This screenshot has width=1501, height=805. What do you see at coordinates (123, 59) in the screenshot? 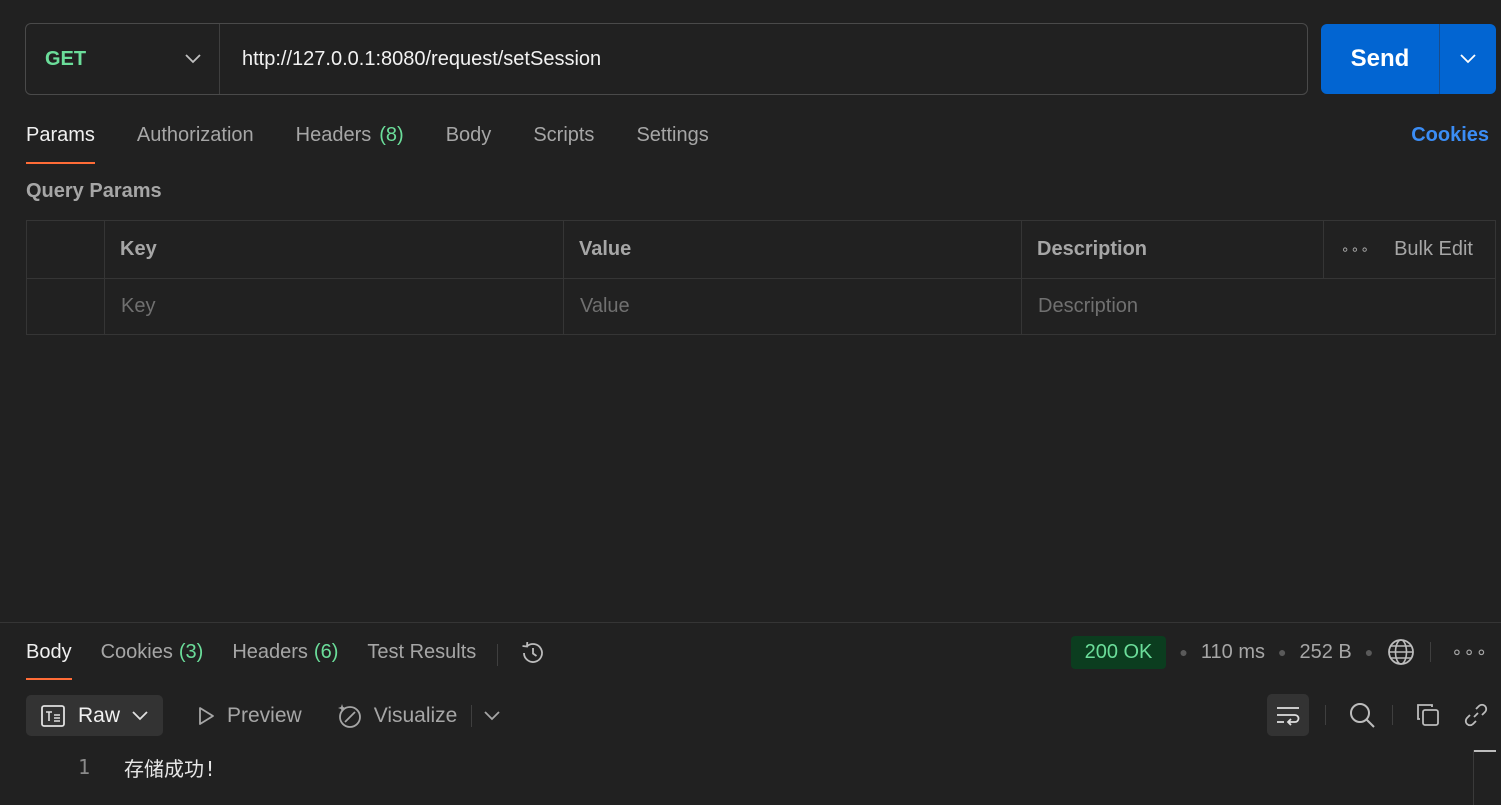
I see `method-selector: GET` at bounding box center [123, 59].